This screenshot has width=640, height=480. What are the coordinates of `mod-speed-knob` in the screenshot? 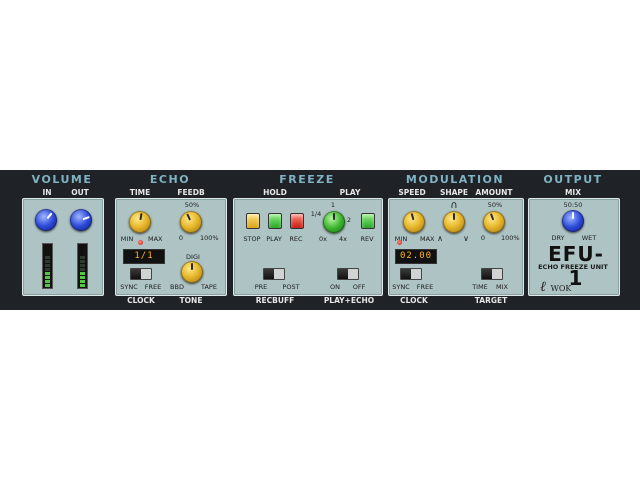 It's located at (414, 222).